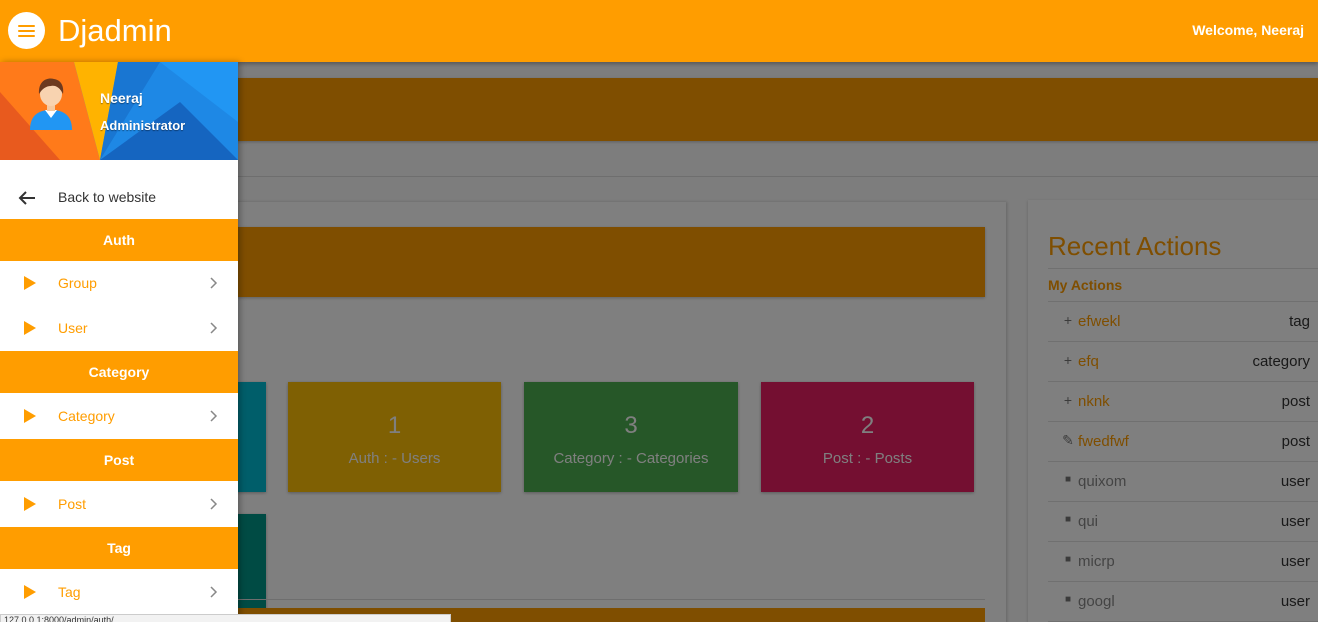 The width and height of the screenshot is (1318, 622). Describe the element at coordinates (73, 328) in the screenshot. I see `sidebar-item-label: User` at that location.